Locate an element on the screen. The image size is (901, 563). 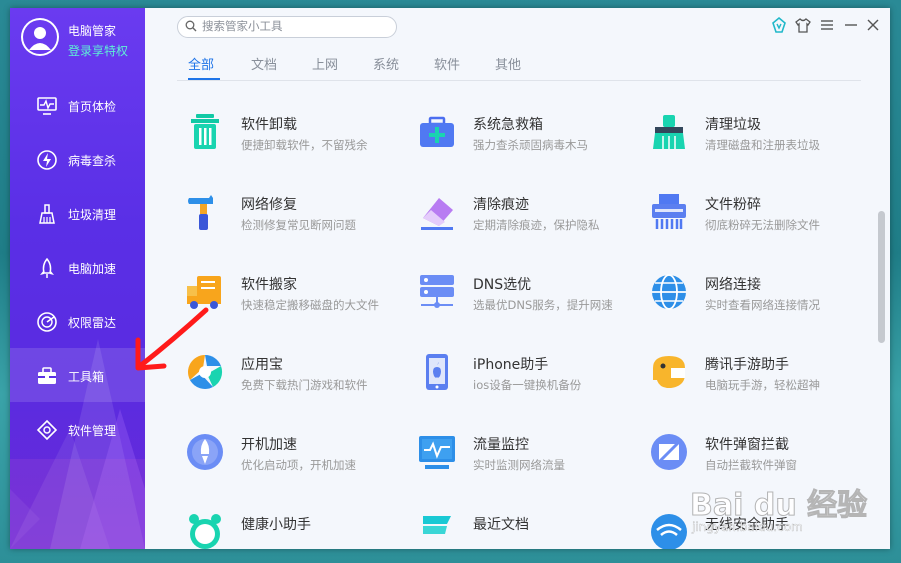
apps-icon is located at coordinates (47, 430).